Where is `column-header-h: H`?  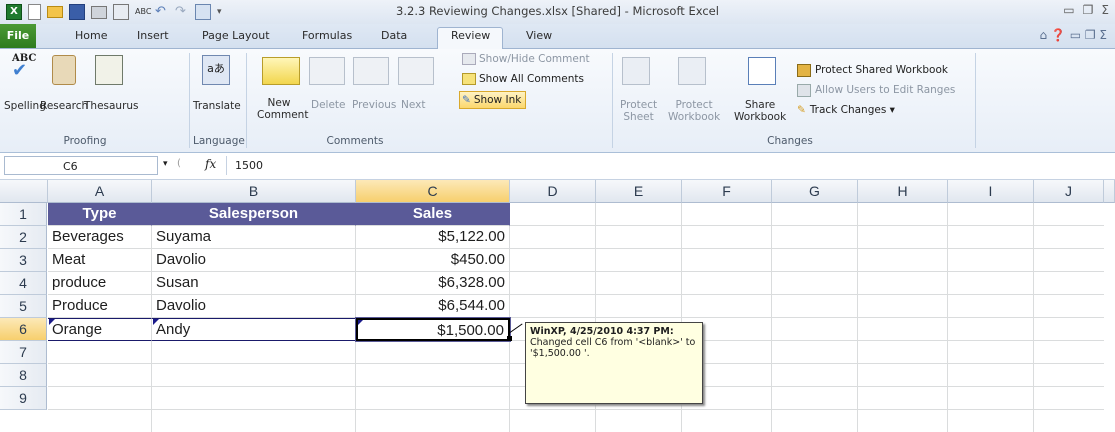 column-header-h: H is located at coordinates (903, 191).